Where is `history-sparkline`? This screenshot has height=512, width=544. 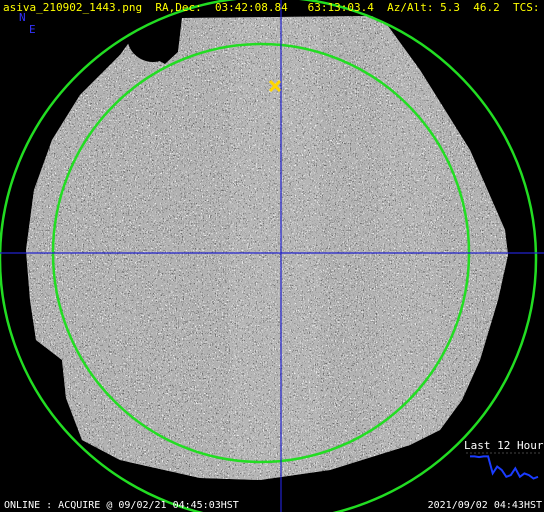
history-sparkline is located at coordinates (504, 466).